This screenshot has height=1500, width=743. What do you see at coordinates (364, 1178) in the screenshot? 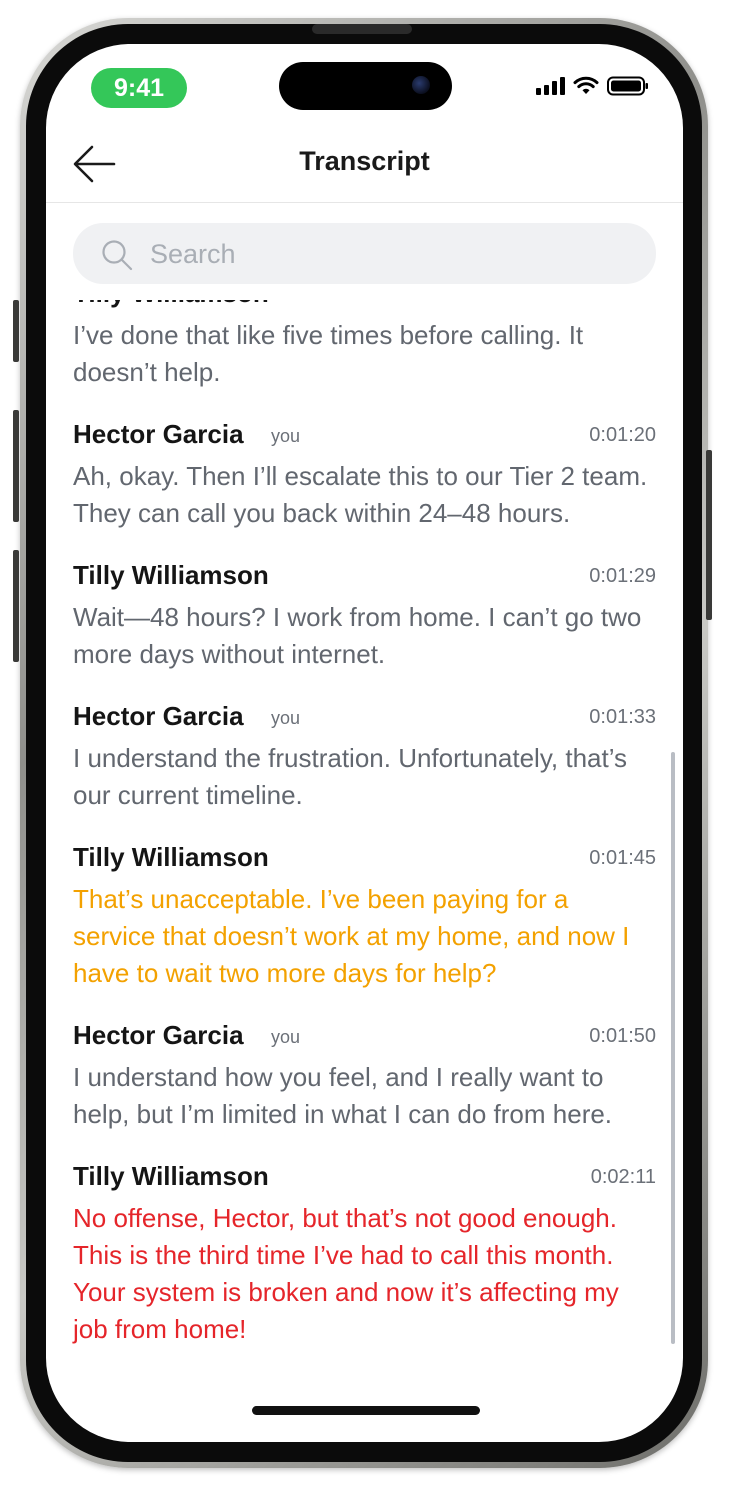
I see `entry-header: Tilly Williamson 0:02:11` at bounding box center [364, 1178].